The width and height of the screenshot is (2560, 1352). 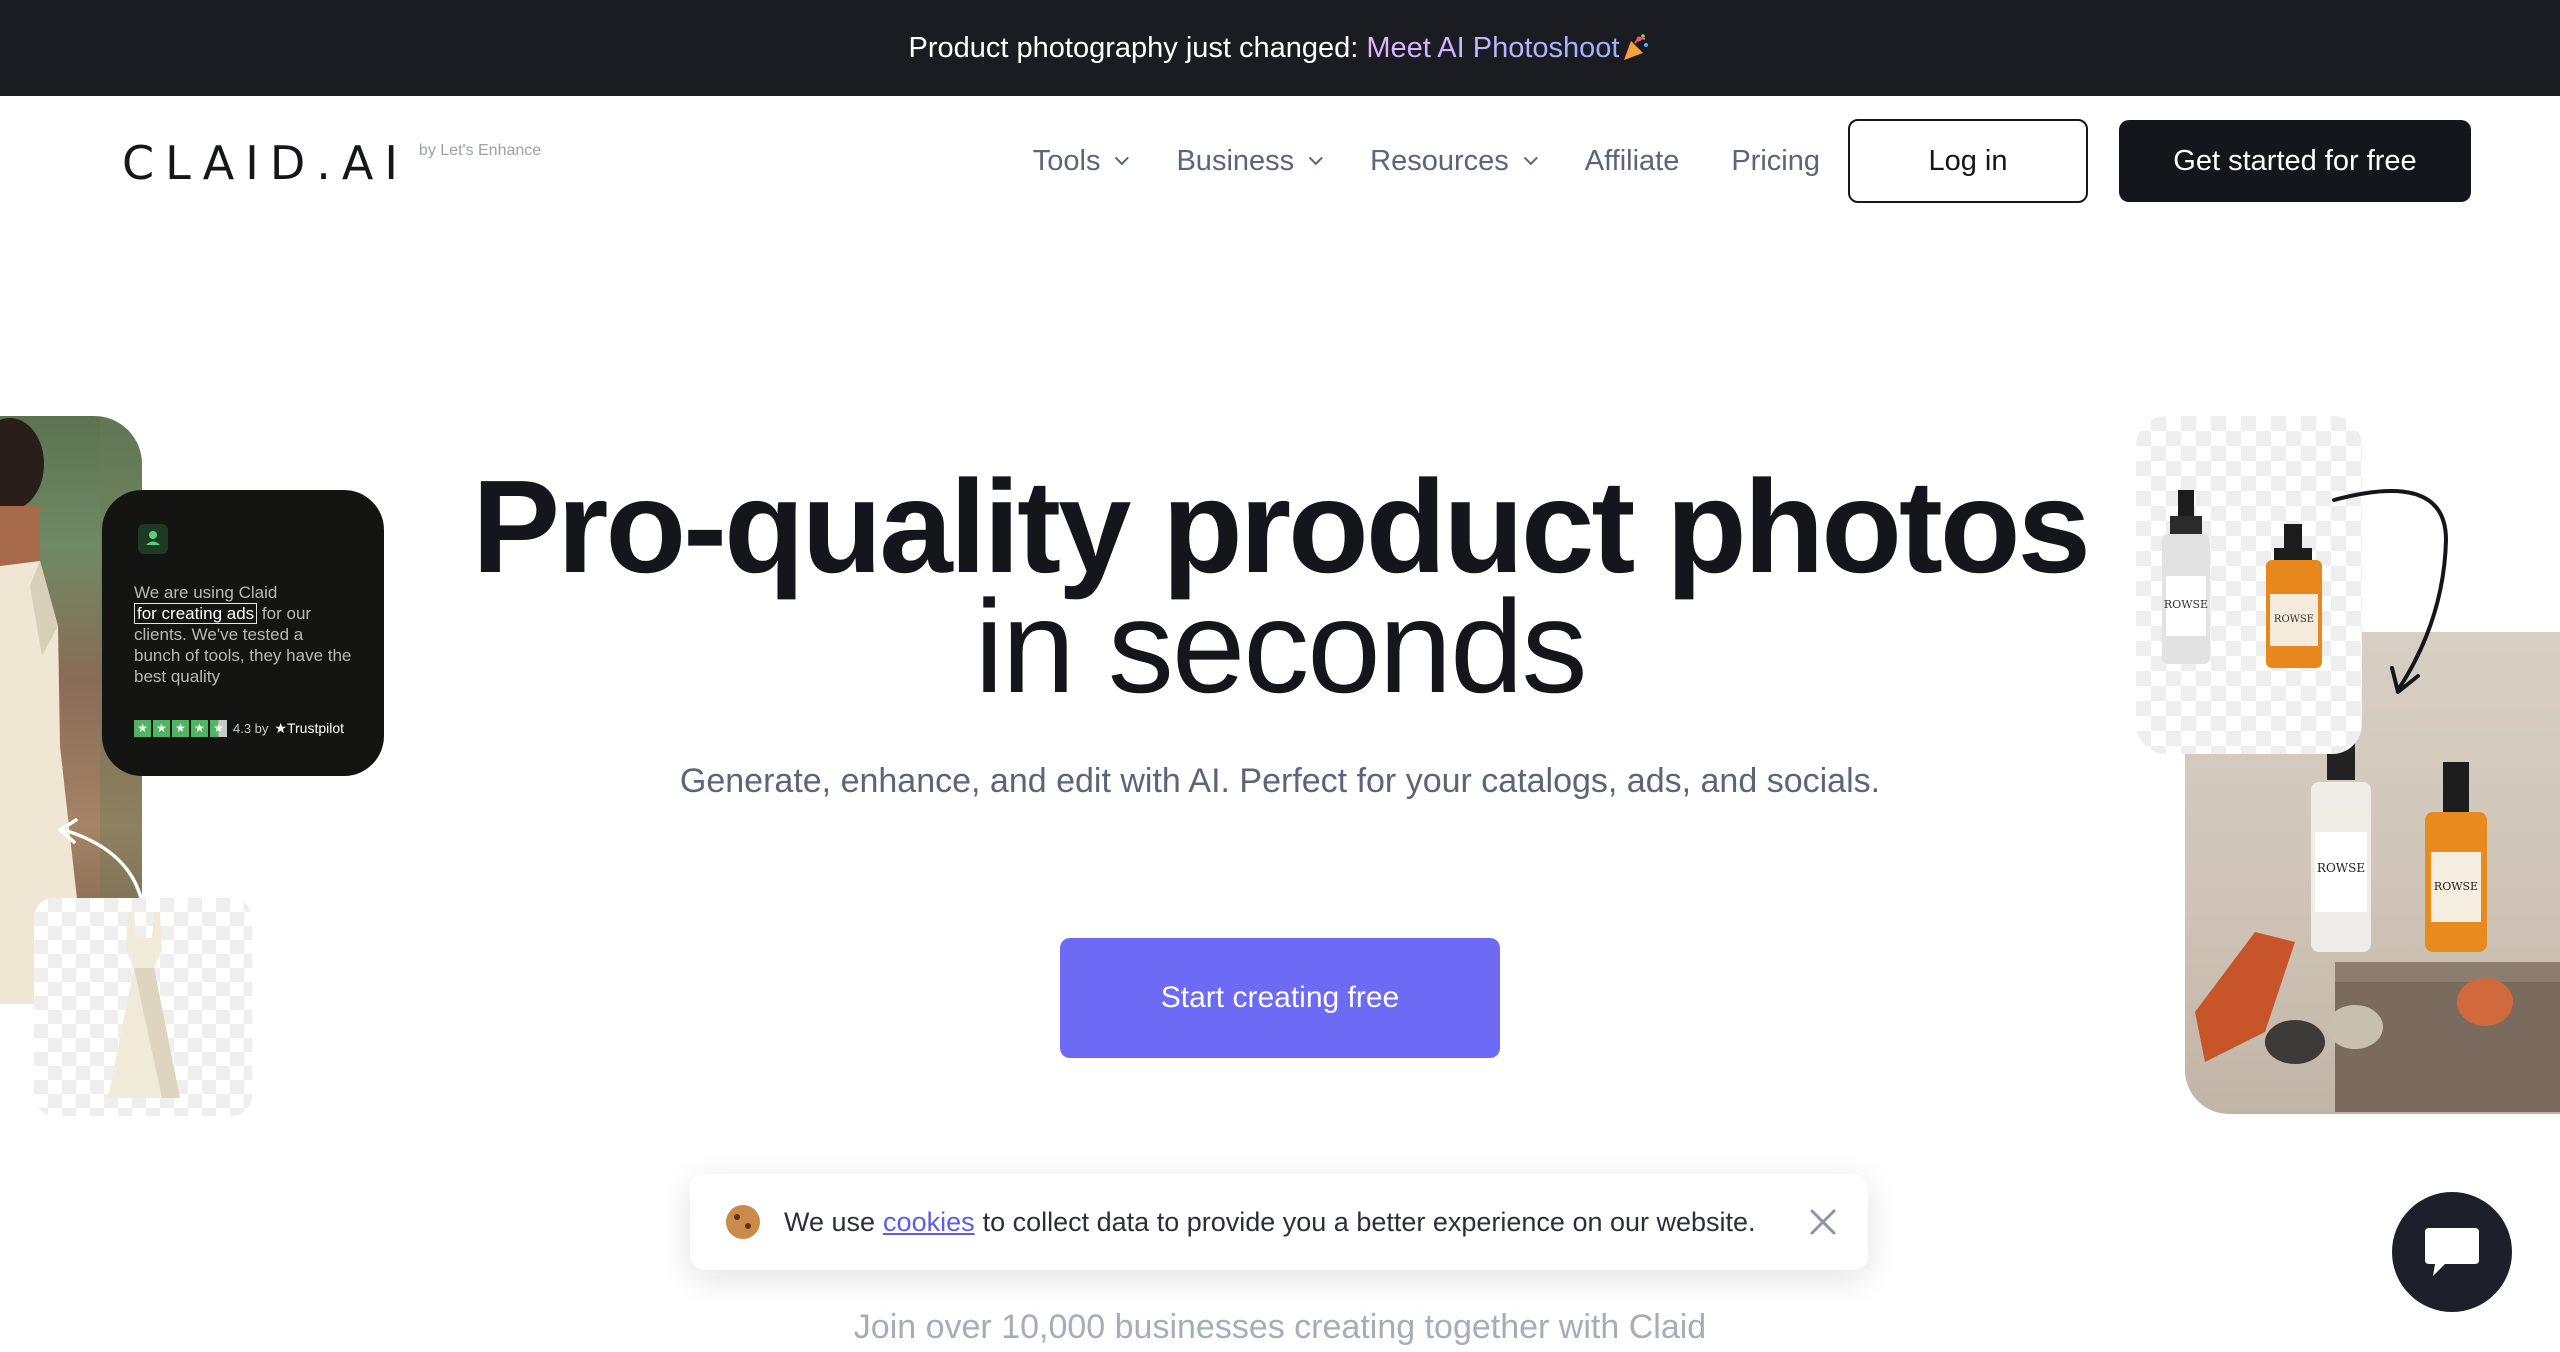 I want to click on dress-cutout-image, so click(x=143, y=1007).